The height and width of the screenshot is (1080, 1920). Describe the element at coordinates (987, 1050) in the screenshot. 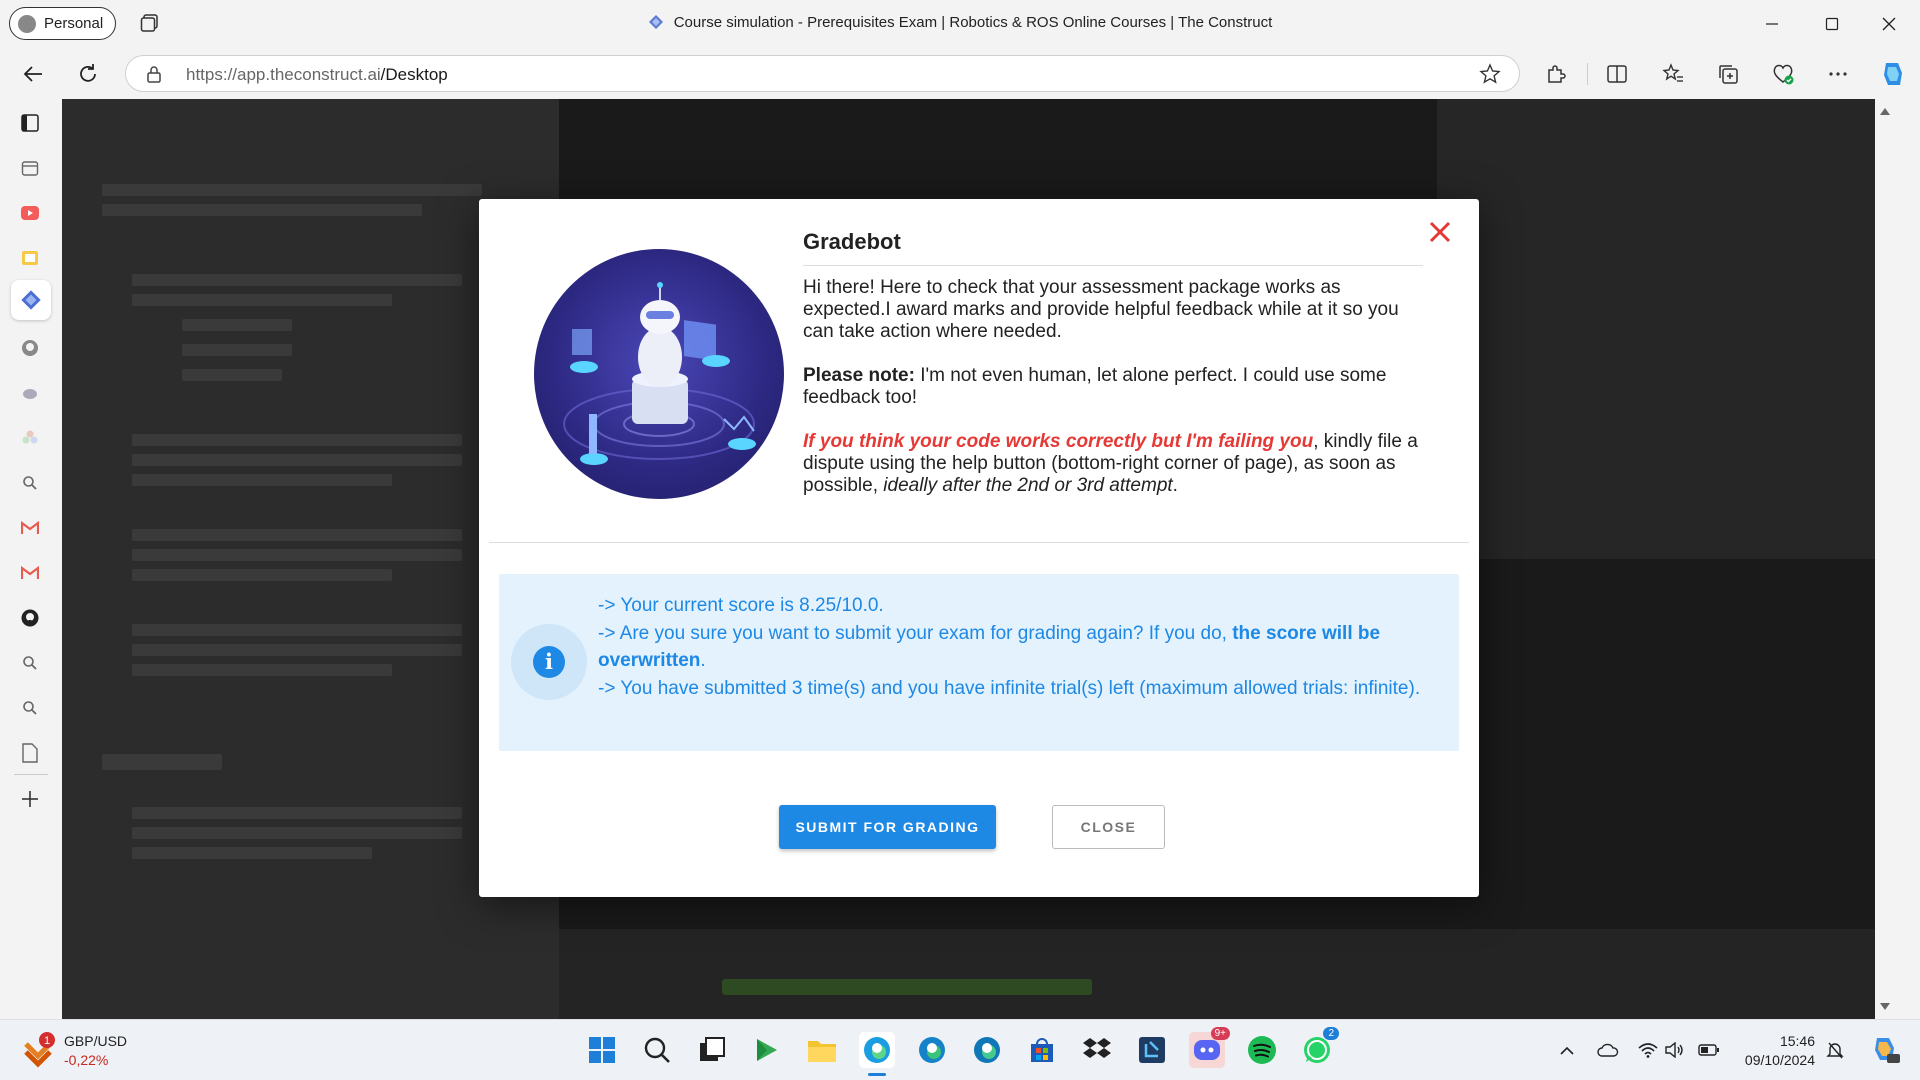

I see `edge-profile-3-icon` at that location.